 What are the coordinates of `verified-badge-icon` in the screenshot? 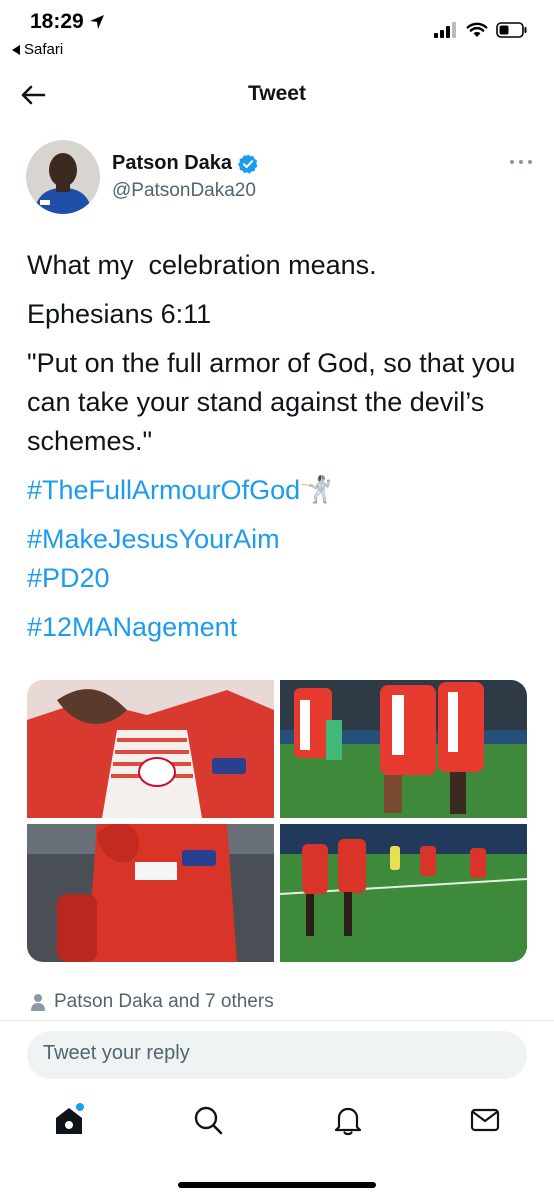 It's located at (248, 164).